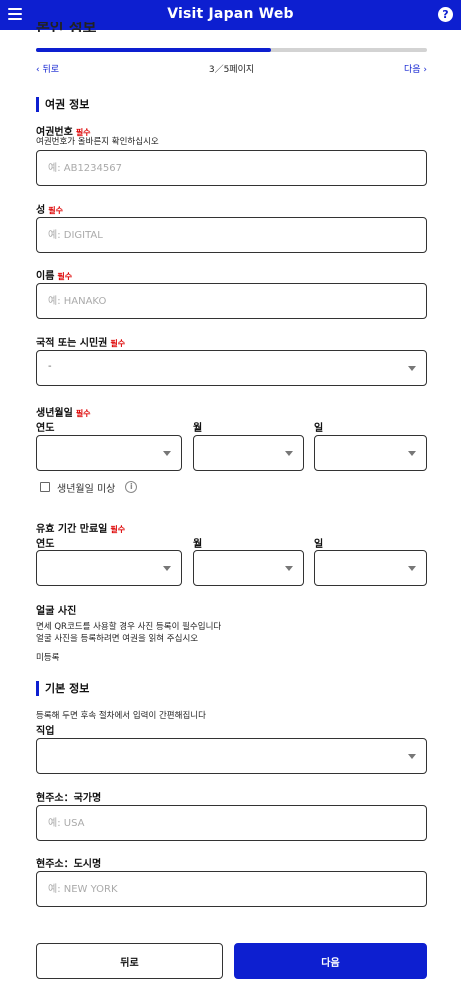 The image size is (461, 1000). I want to click on birth-month-label: 월, so click(198, 428).